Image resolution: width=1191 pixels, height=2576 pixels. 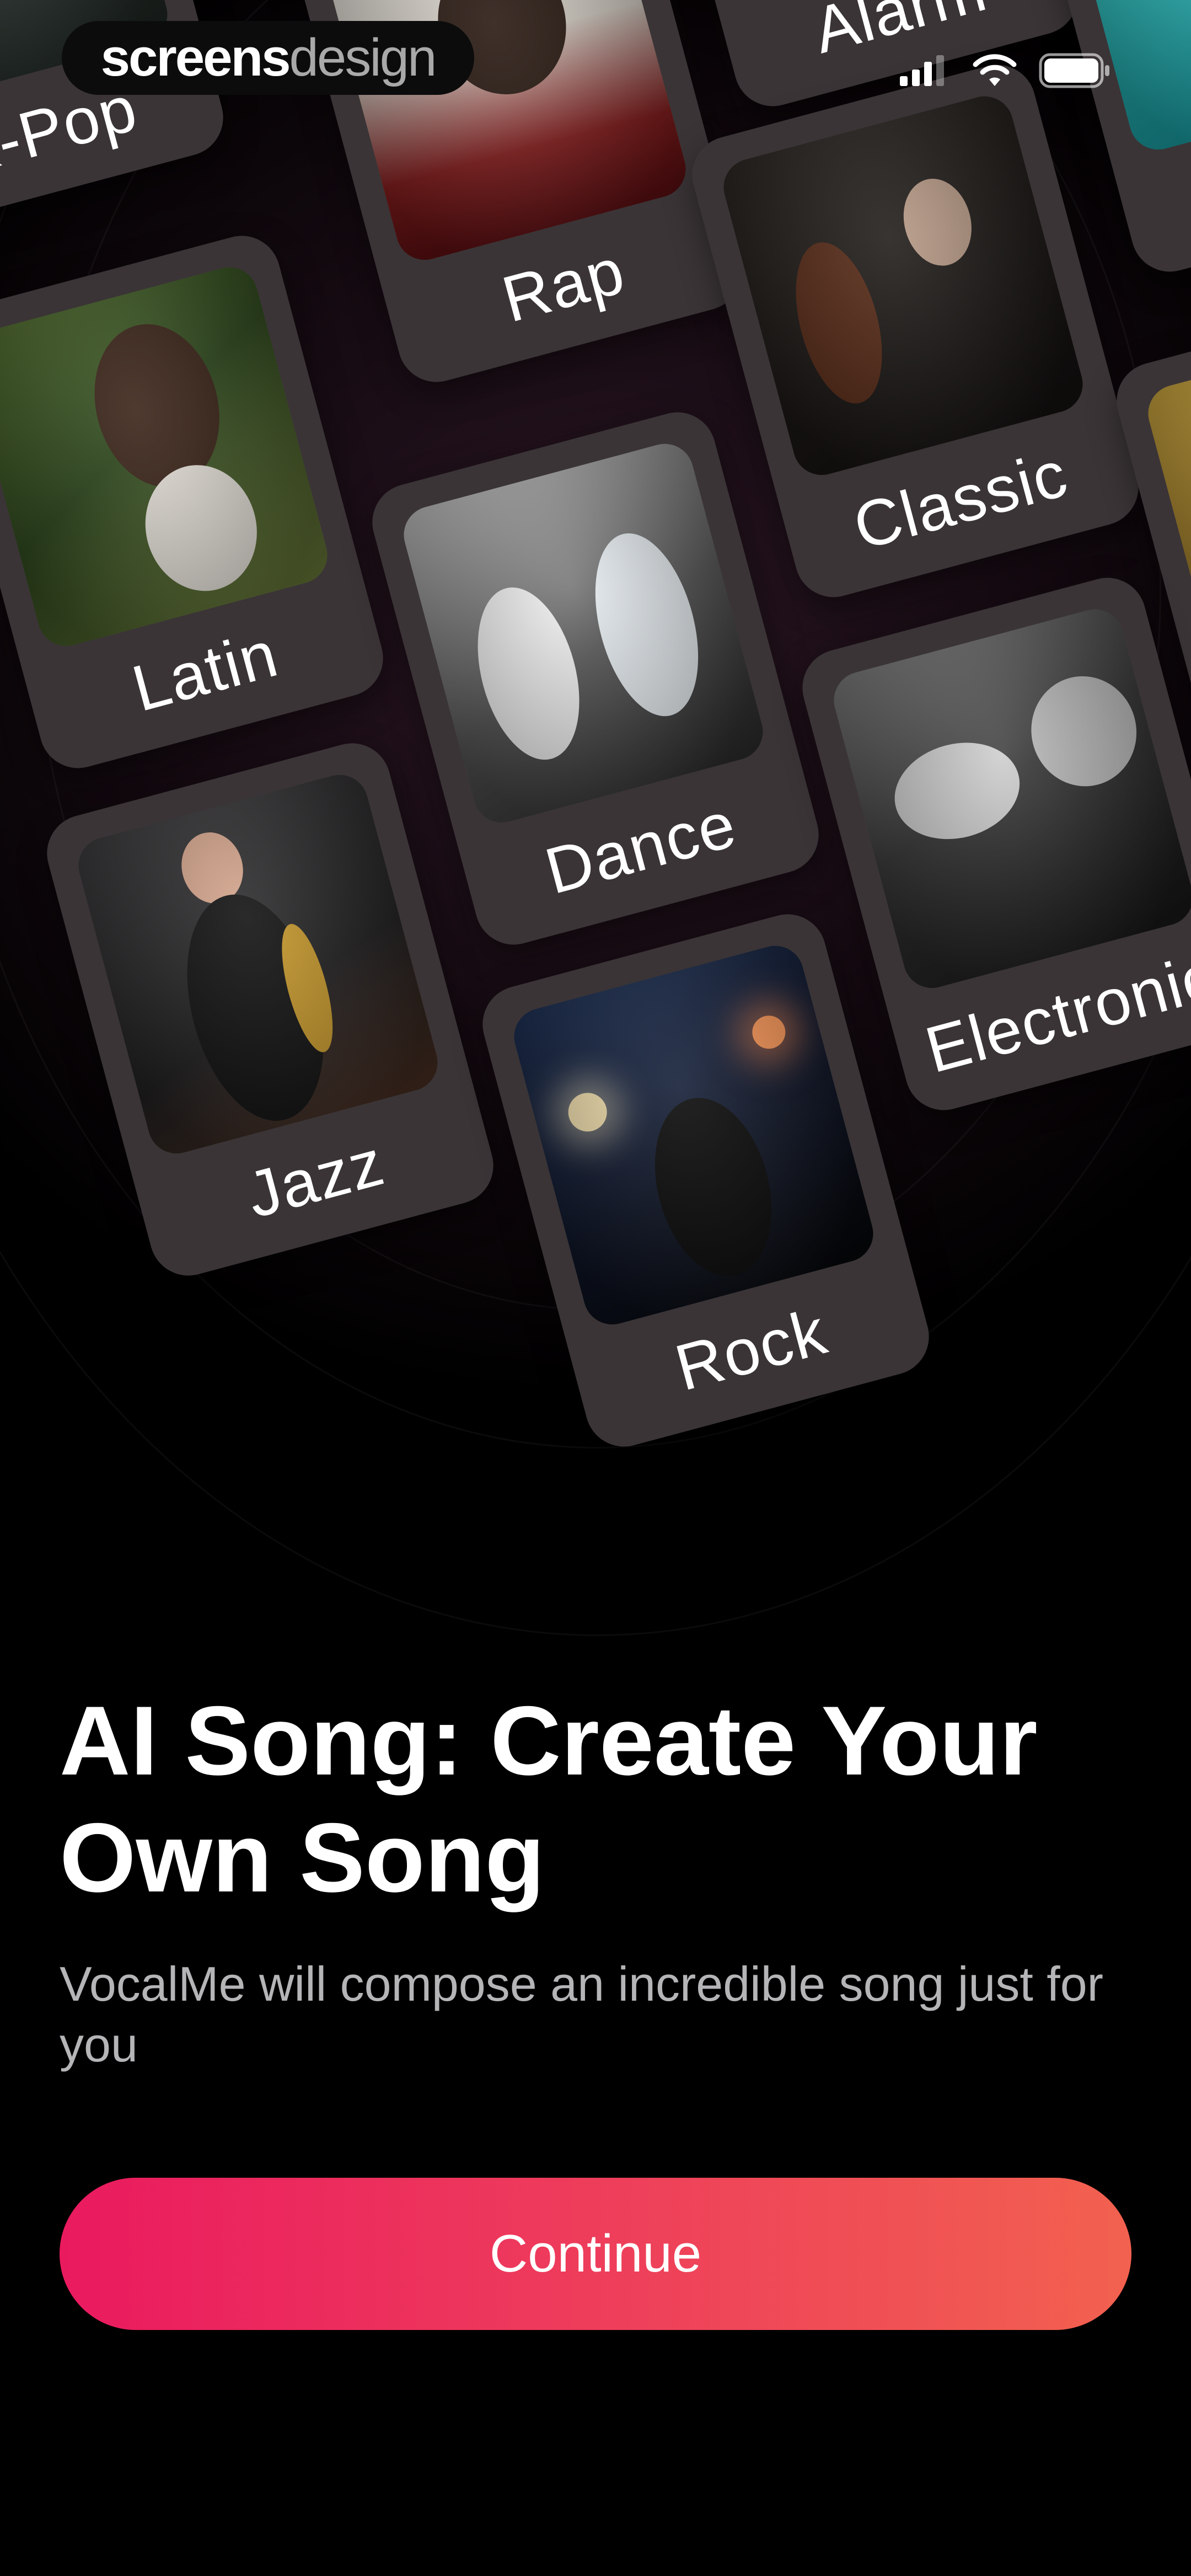 I want to click on watermark-part2: design, so click(x=363, y=57).